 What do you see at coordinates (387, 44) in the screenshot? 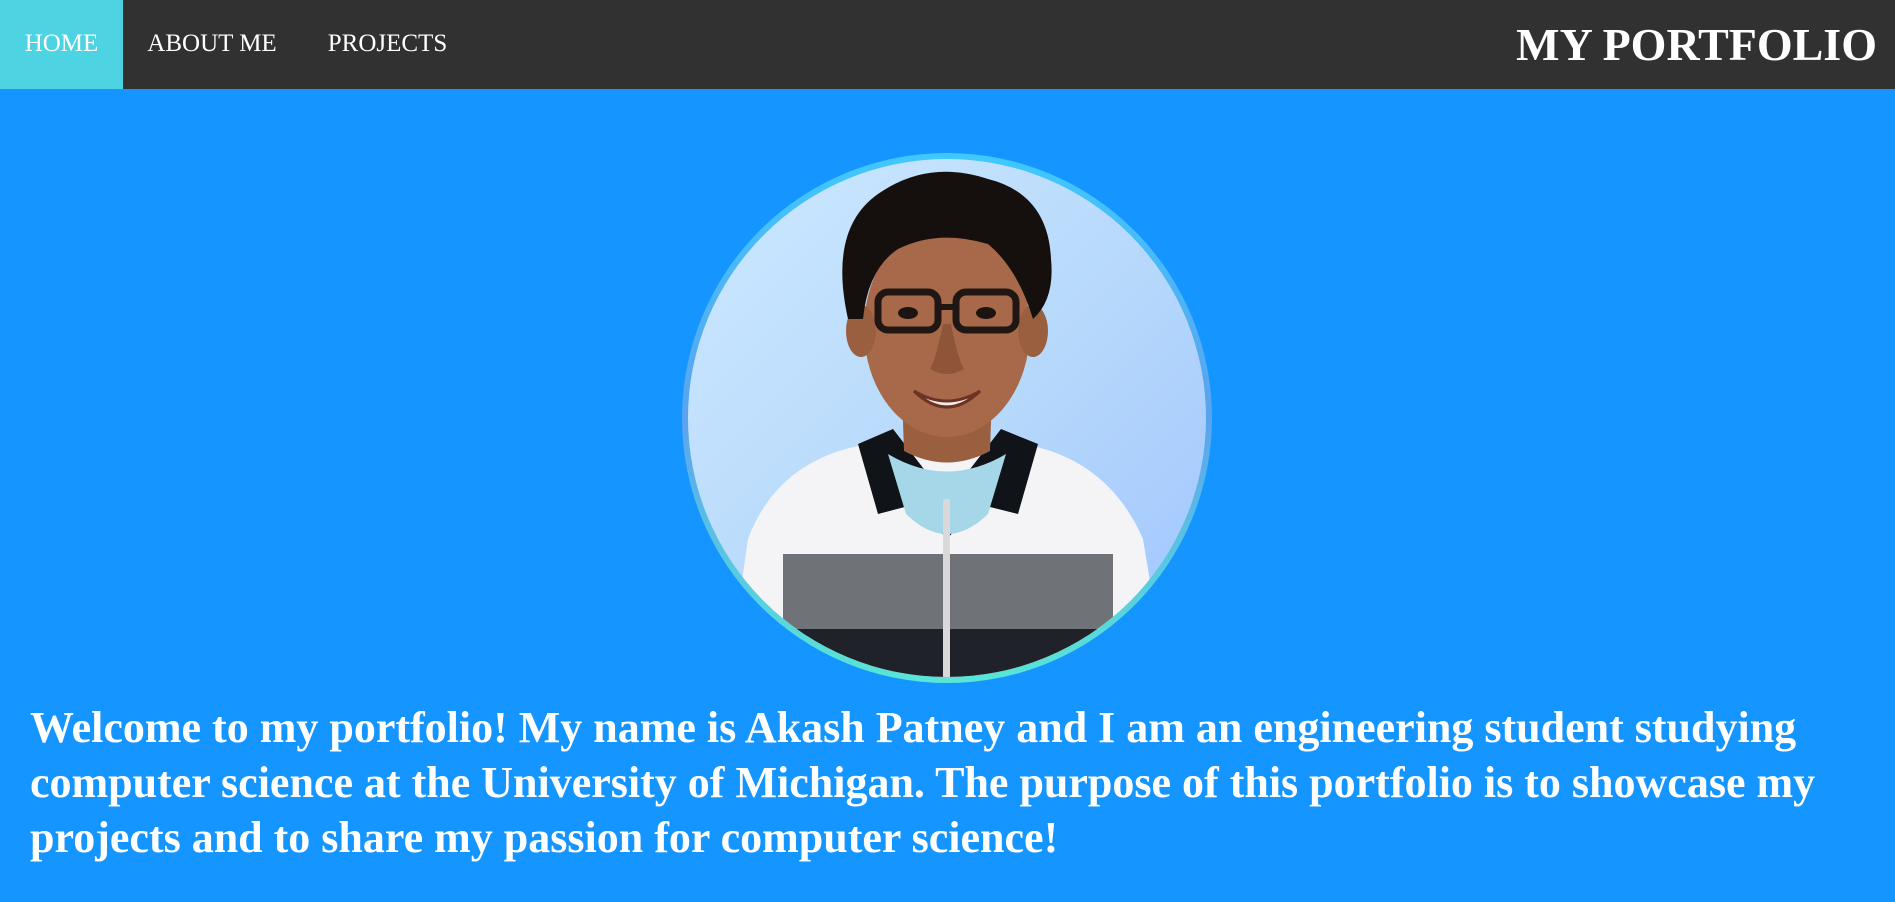
I see `nav-projects: PROJECTS` at bounding box center [387, 44].